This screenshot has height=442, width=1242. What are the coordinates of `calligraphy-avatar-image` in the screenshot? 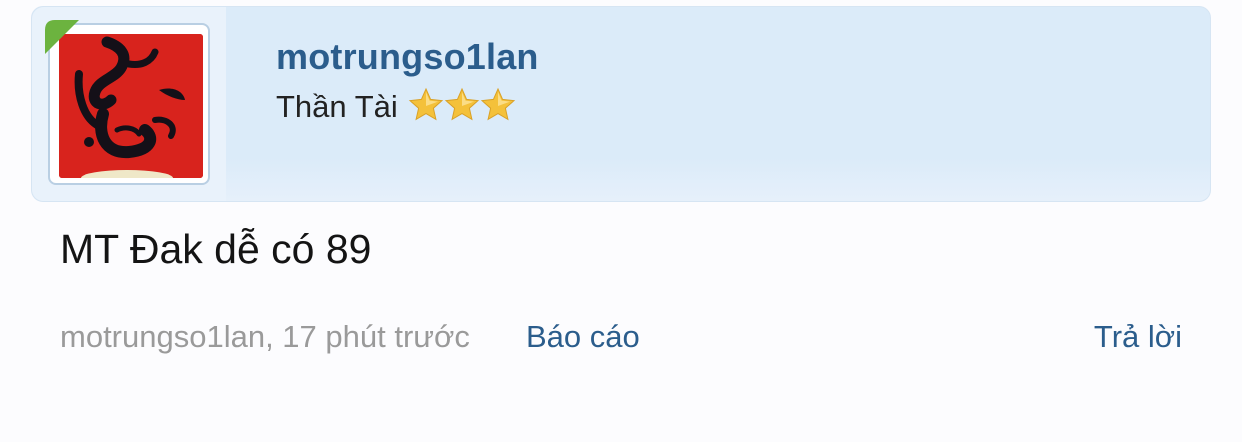 It's located at (131, 106).